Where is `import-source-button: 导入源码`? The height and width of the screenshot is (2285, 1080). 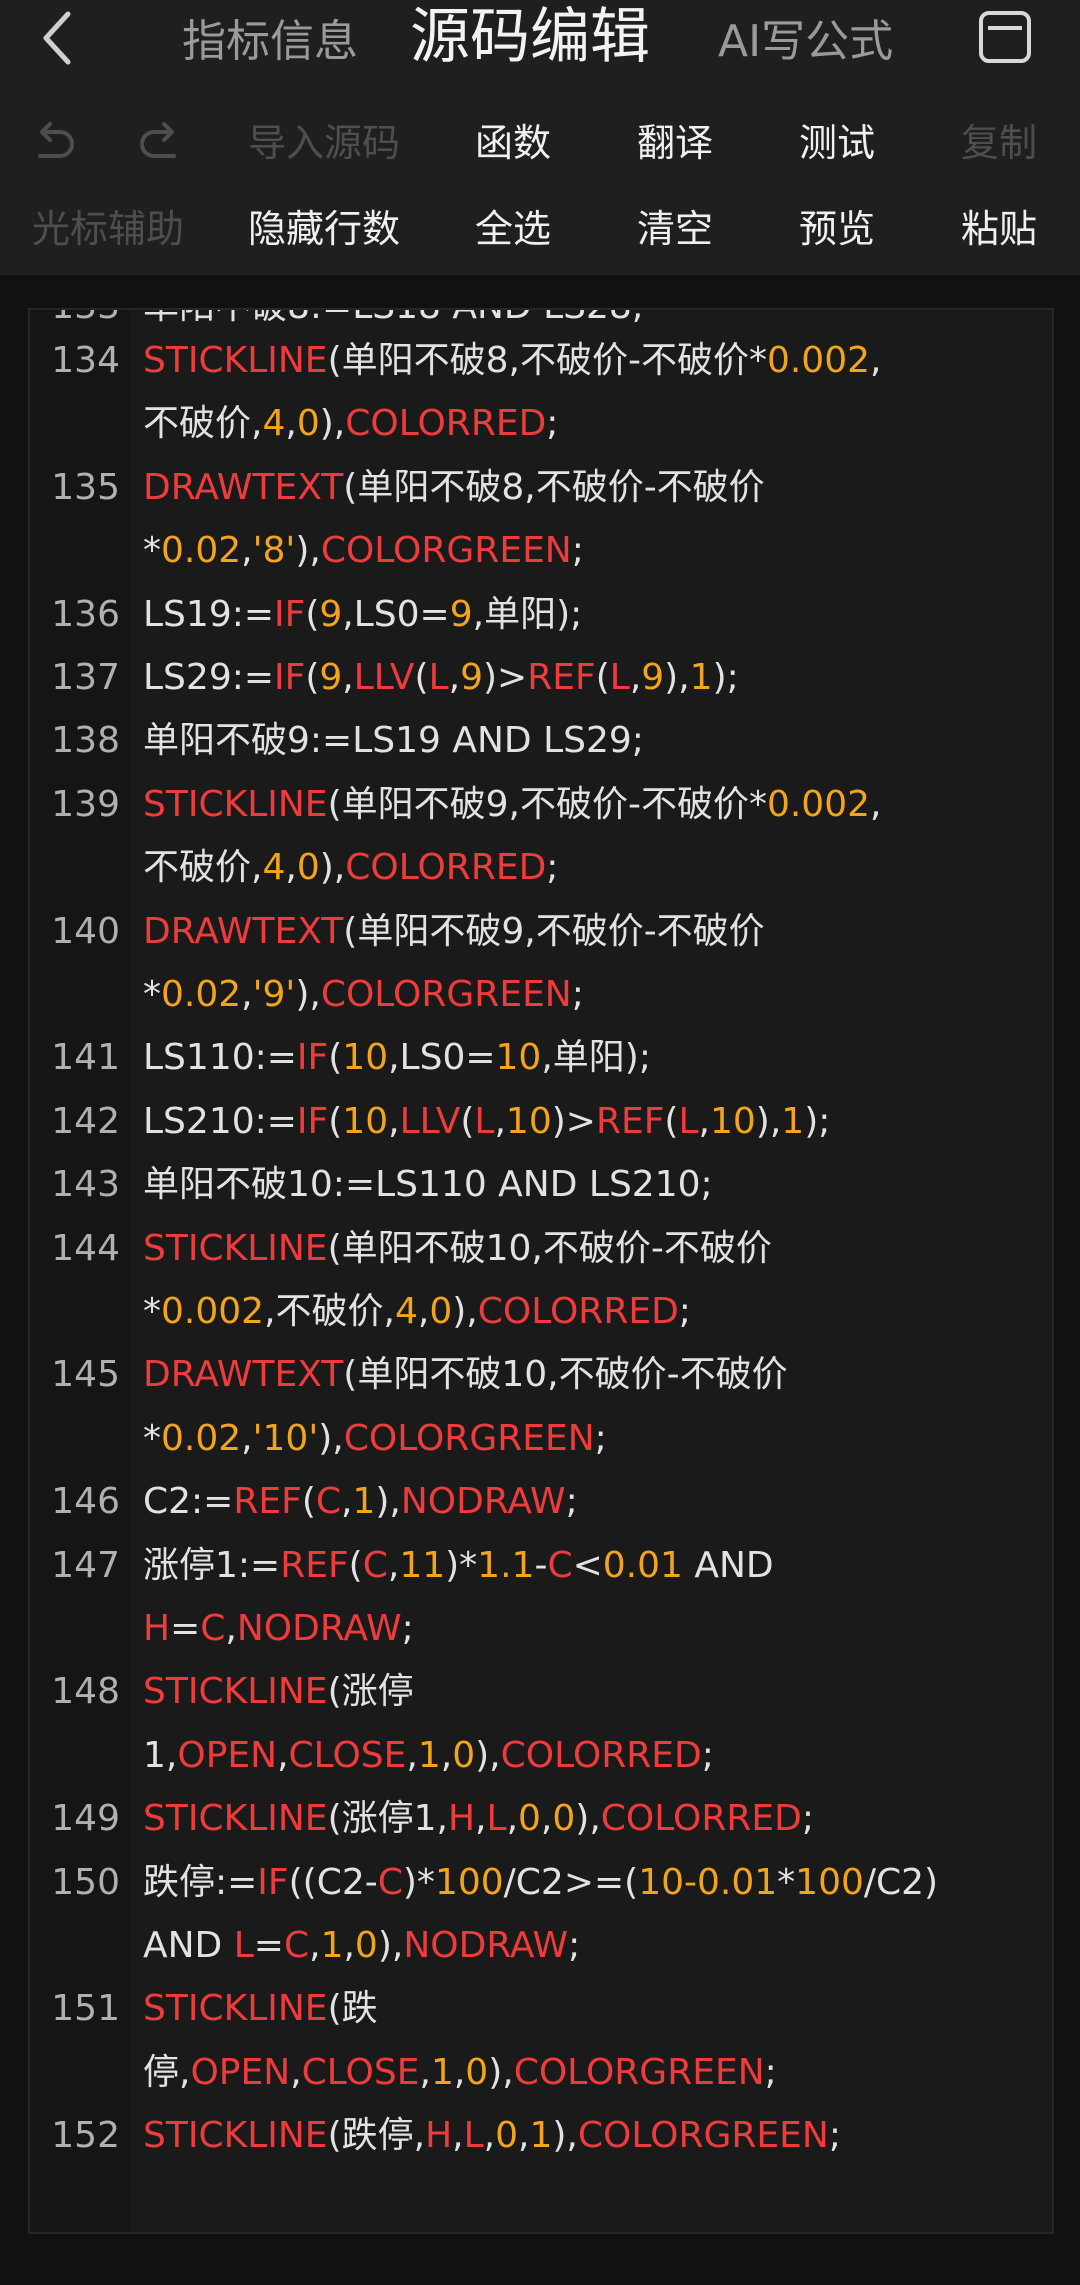 import-source-button: 导入源码 is located at coordinates (324, 143).